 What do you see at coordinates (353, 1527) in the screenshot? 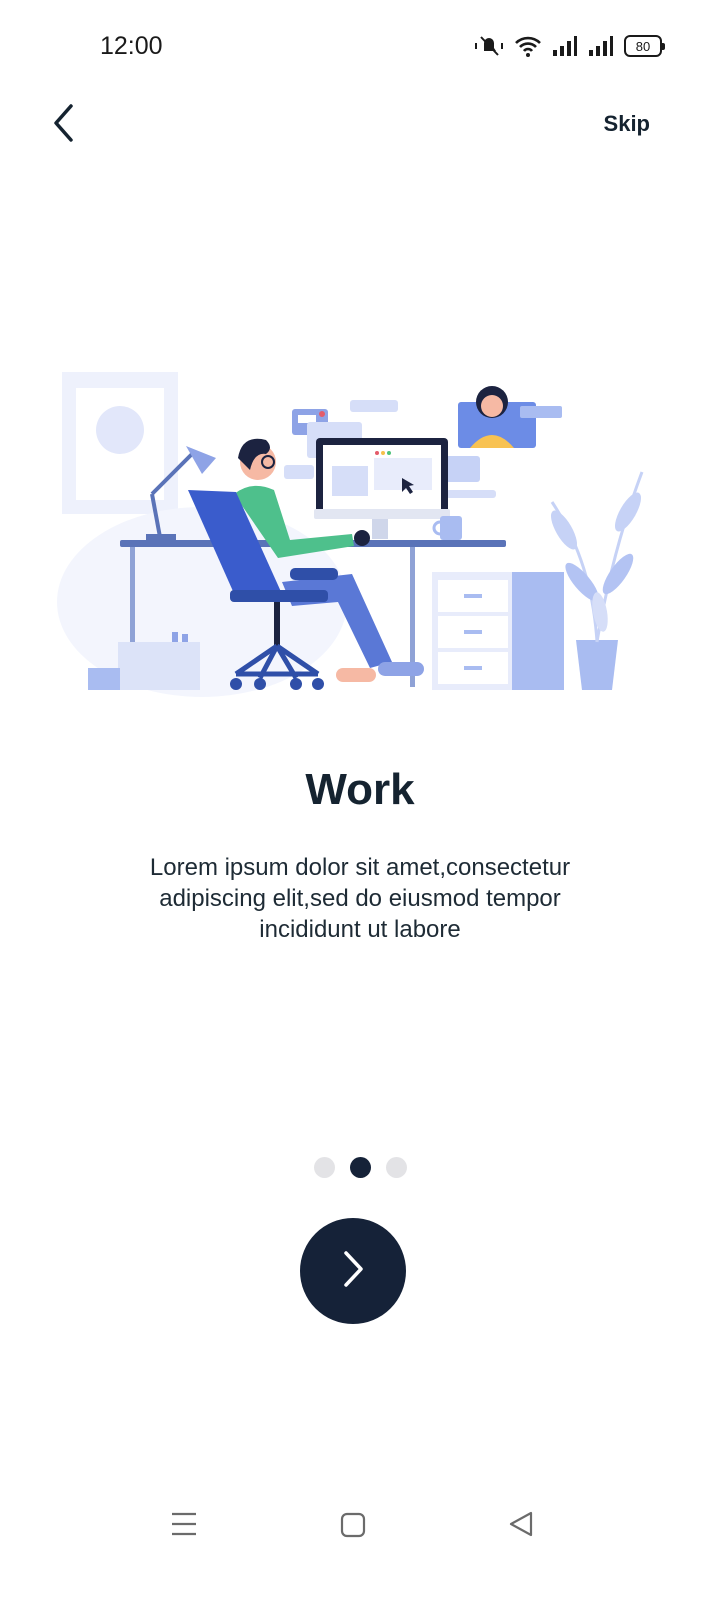
I see `home-icon` at bounding box center [353, 1527].